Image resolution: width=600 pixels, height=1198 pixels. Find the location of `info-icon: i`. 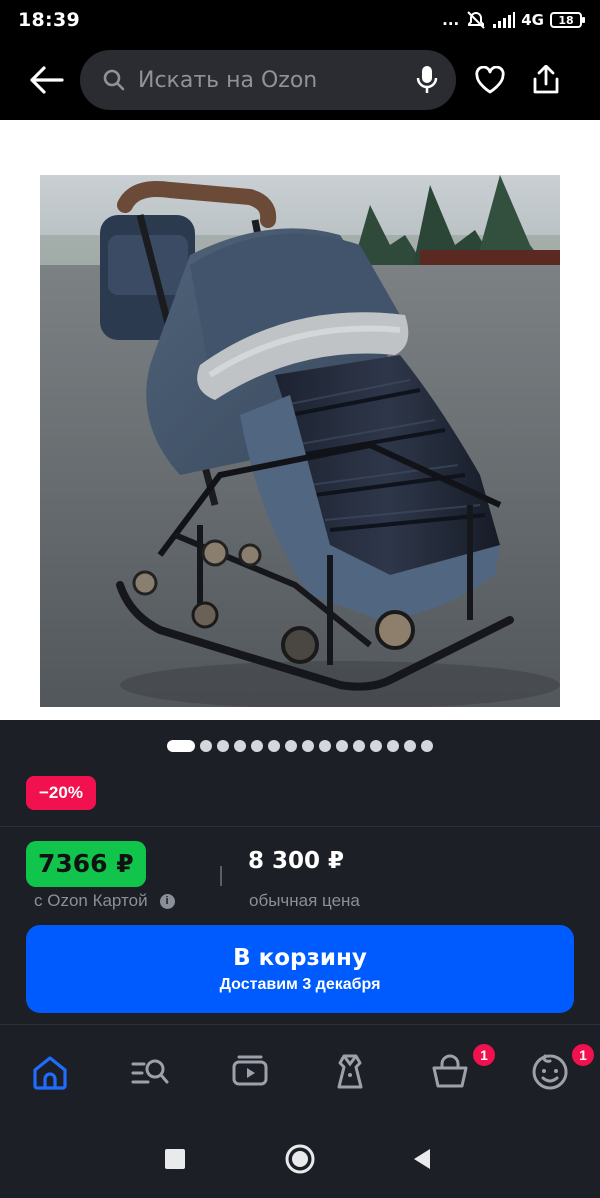

info-icon: i is located at coordinates (167, 901).